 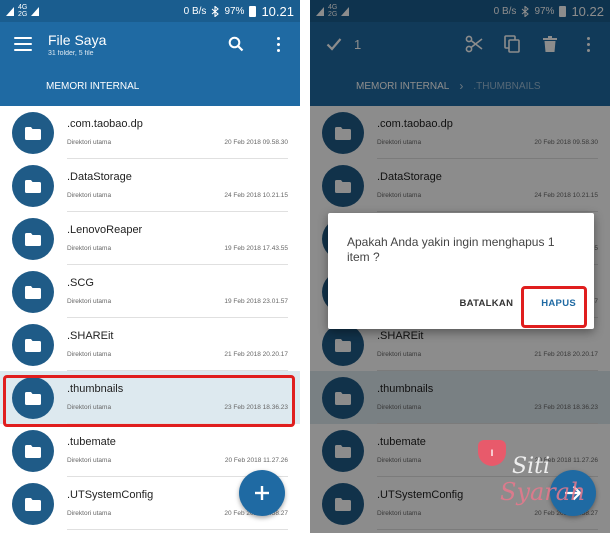 I want to click on folder-date: 19 Feb 2018 23.01.57, so click(x=256, y=301).